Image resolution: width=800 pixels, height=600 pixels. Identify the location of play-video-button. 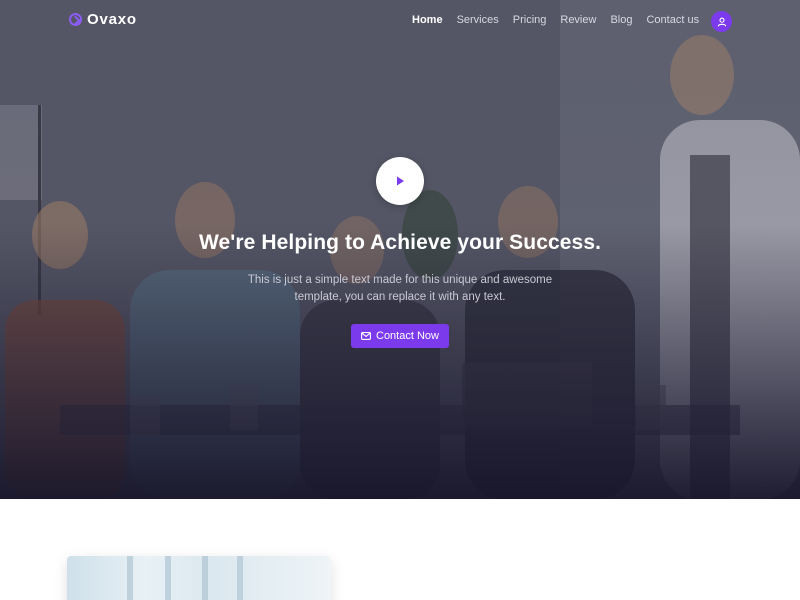
(400, 181).